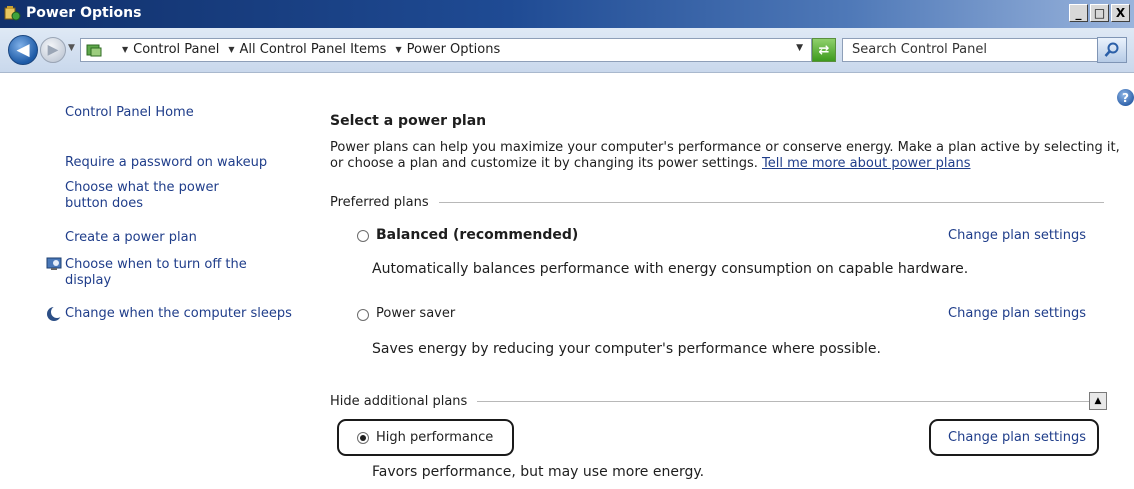 The image size is (1134, 489). Describe the element at coordinates (477, 235) in the screenshot. I see `plan-name-balanced: Balanced (recommended)` at that location.